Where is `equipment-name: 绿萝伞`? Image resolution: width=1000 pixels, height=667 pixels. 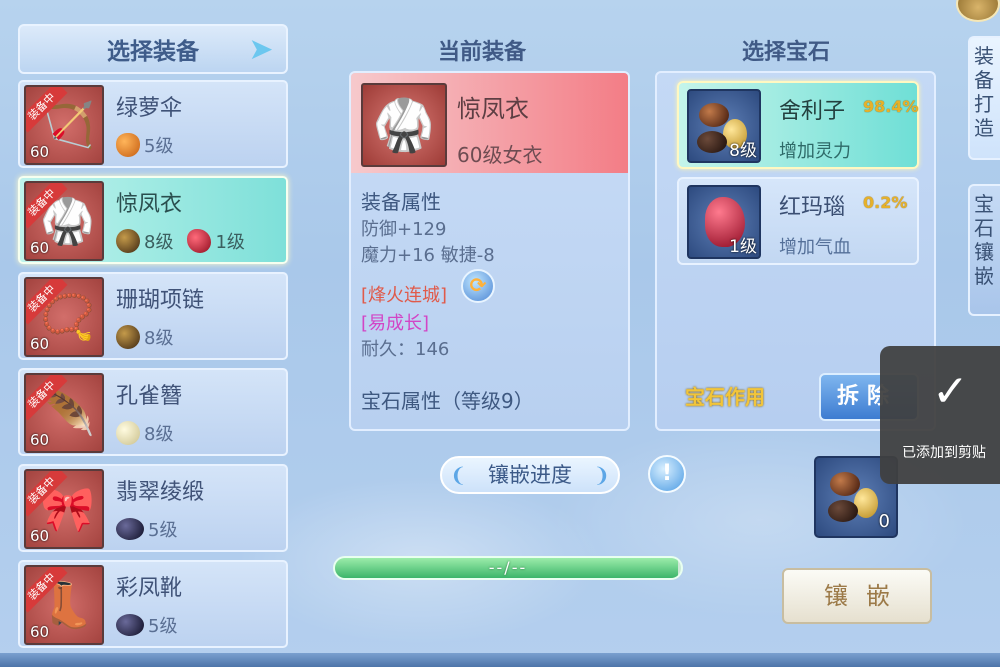 equipment-name: 绿萝伞 is located at coordinates (149, 108).